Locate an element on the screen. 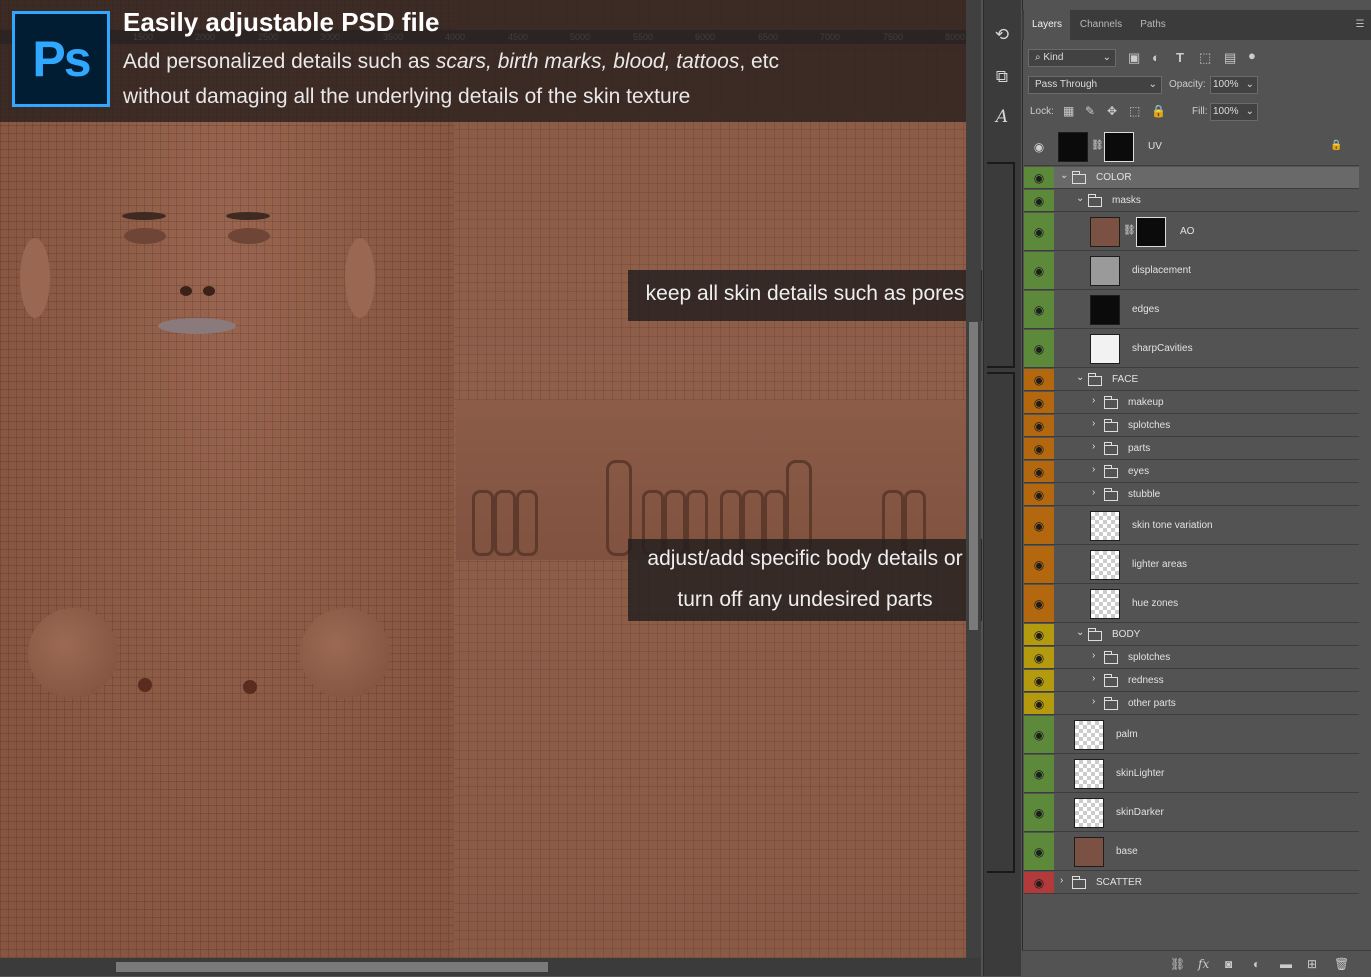 This screenshot has width=1371, height=977. layer-row: ◉ › redness is located at coordinates (1191, 681).